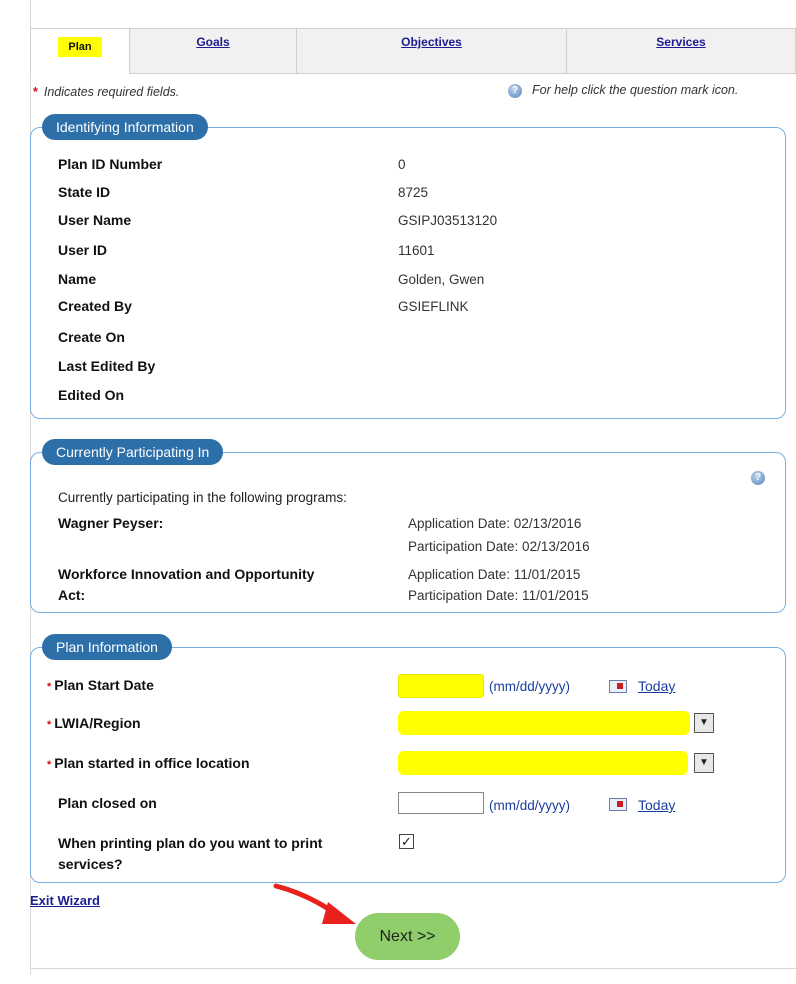  I want to click on required-fields-note: * Indicates required fields., so click(106, 92).